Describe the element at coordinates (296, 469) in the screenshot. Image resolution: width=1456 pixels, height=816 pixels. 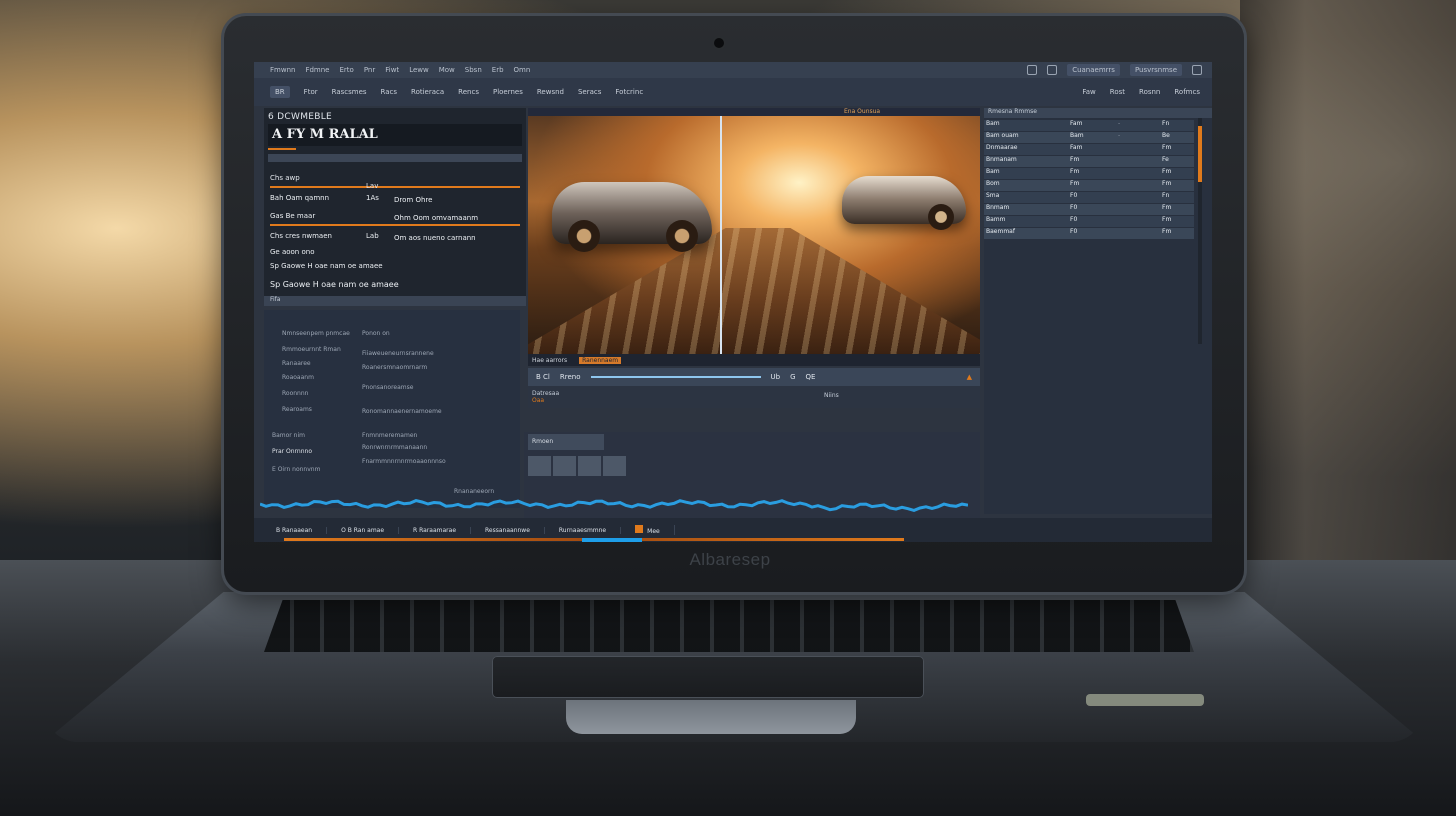
I see `list-item: E Oirn nonnvnm` at that location.